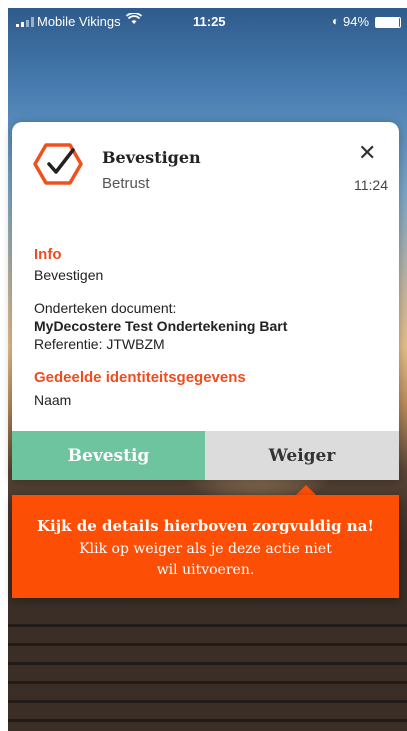 The height and width of the screenshot is (731, 407). What do you see at coordinates (48, 254) in the screenshot?
I see `info-label: Info` at bounding box center [48, 254].